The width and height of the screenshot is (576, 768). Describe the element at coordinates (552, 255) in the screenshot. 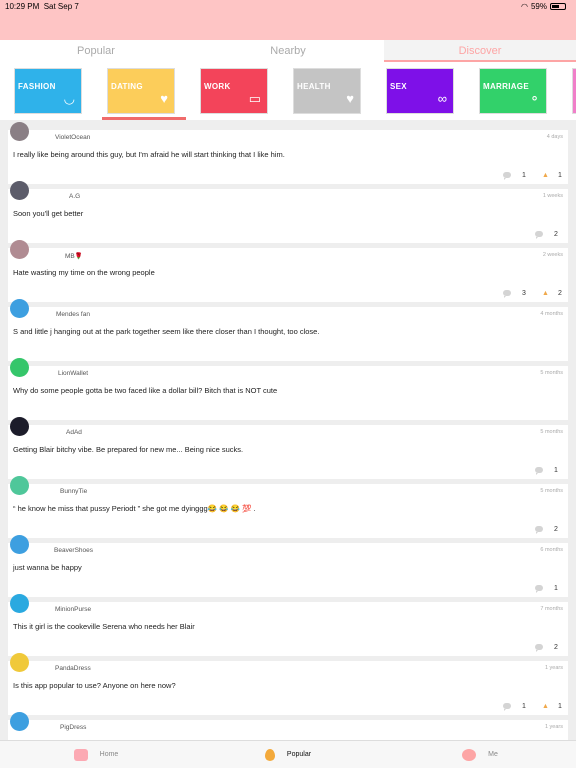

I see `post-timestamp: 2 weeks` at that location.